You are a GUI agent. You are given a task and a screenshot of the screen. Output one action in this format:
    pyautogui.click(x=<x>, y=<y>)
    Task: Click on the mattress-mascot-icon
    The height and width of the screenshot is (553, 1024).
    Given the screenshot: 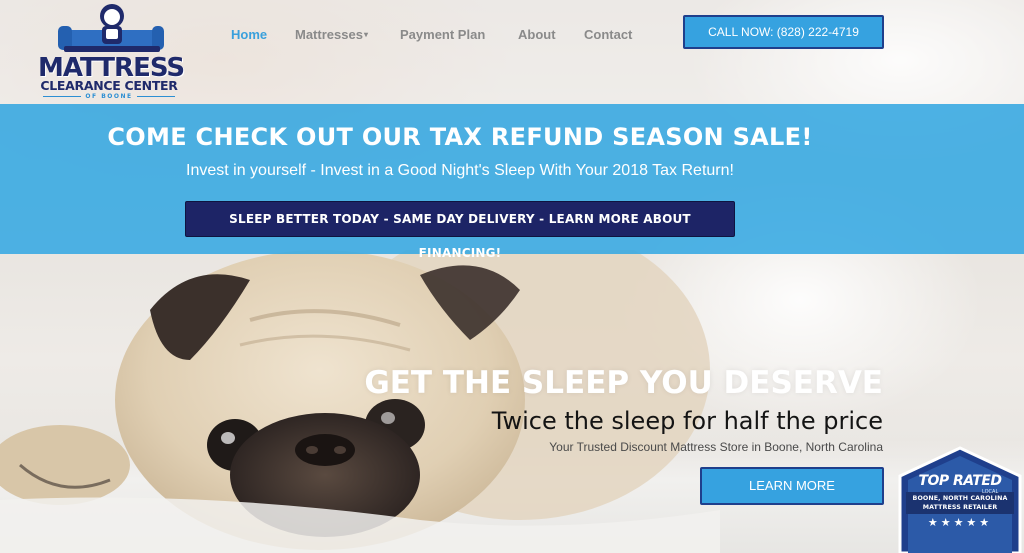 What is the action you would take?
    pyautogui.click(x=111, y=28)
    